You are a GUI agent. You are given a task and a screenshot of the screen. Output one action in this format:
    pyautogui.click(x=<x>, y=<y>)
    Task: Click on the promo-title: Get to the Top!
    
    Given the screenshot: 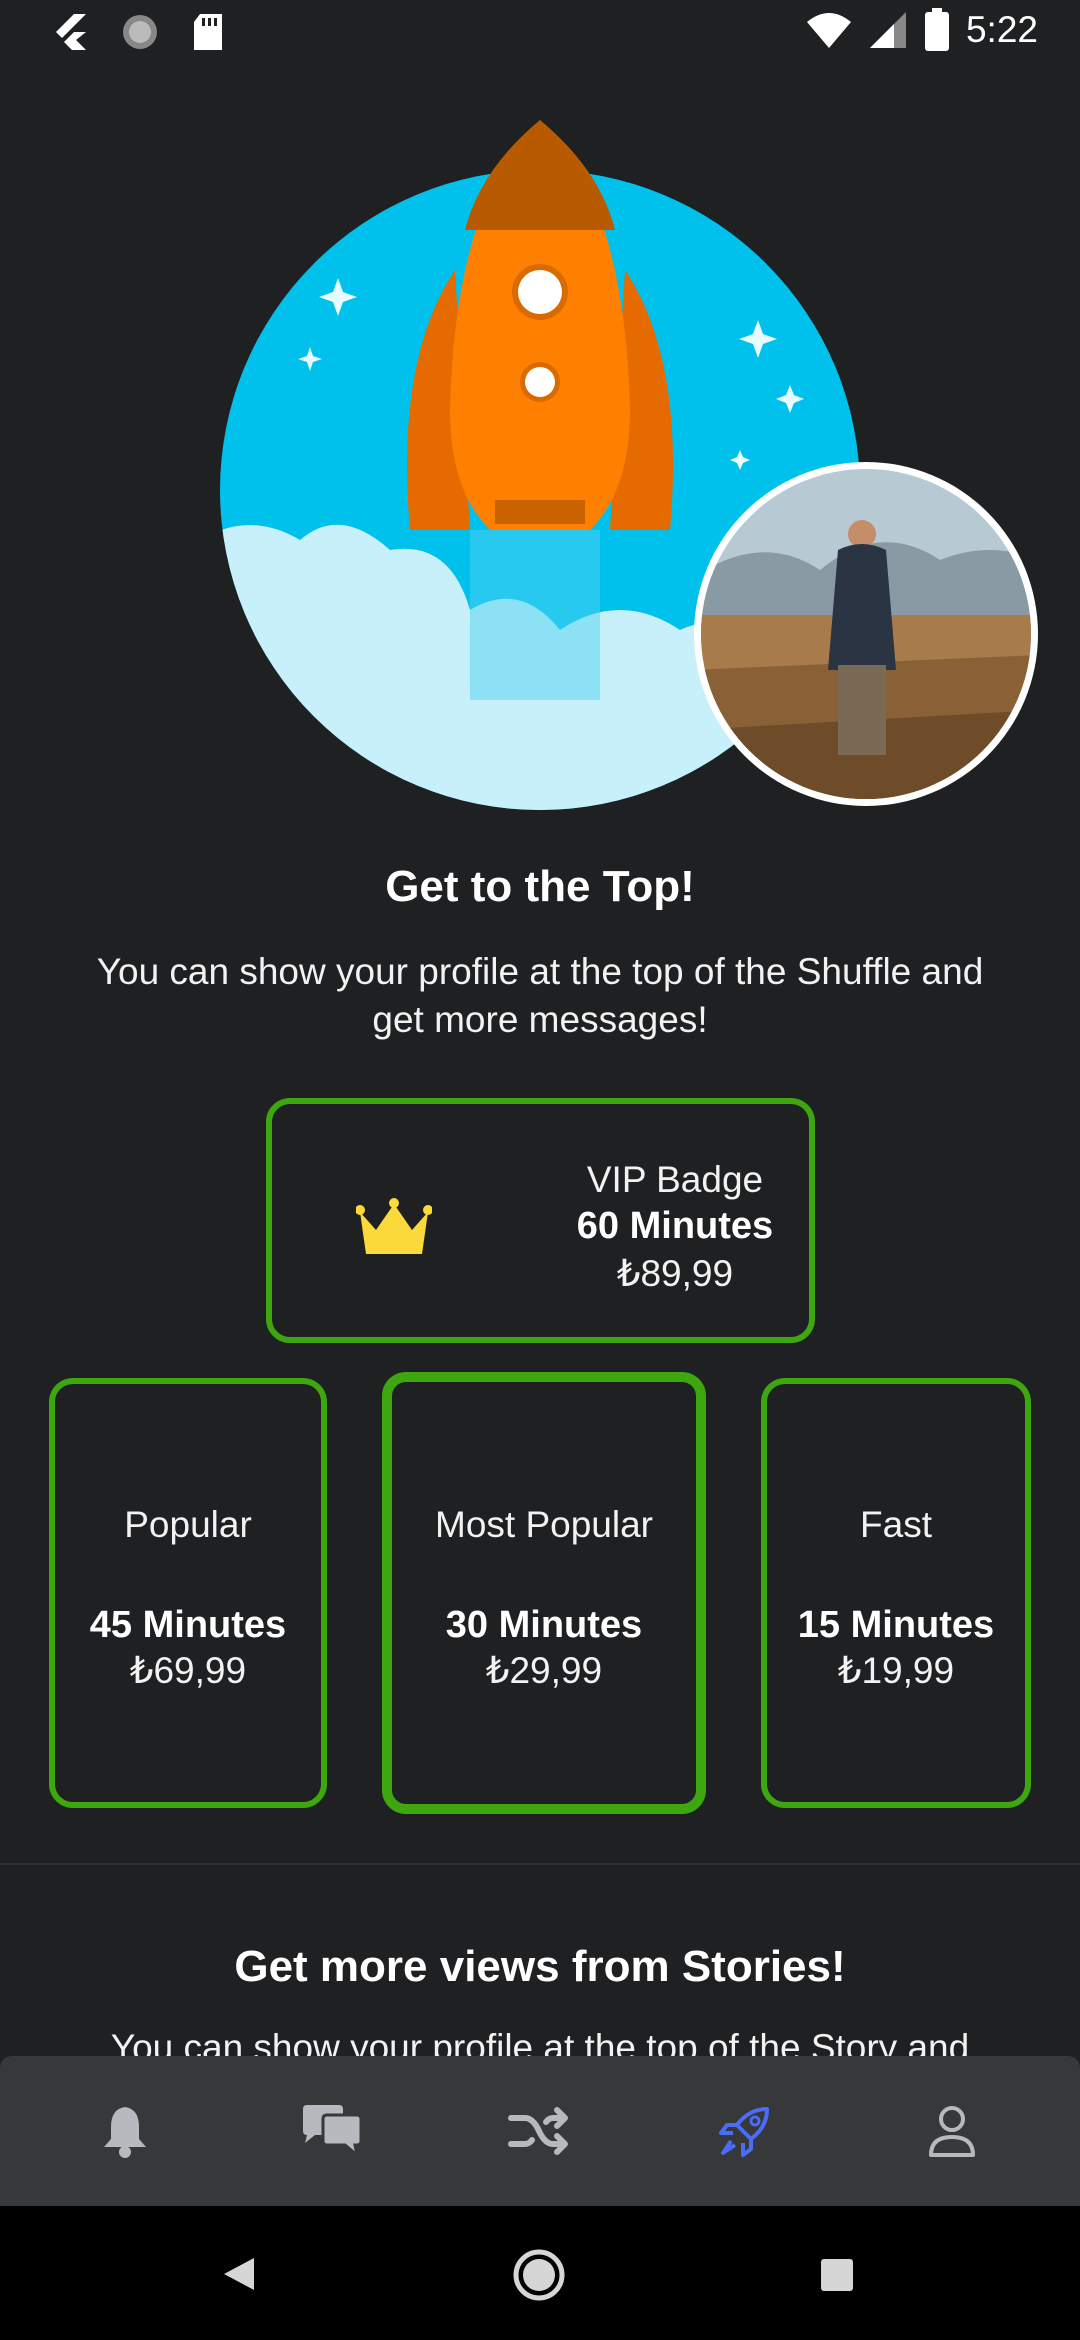 What is the action you would take?
    pyautogui.click(x=540, y=886)
    